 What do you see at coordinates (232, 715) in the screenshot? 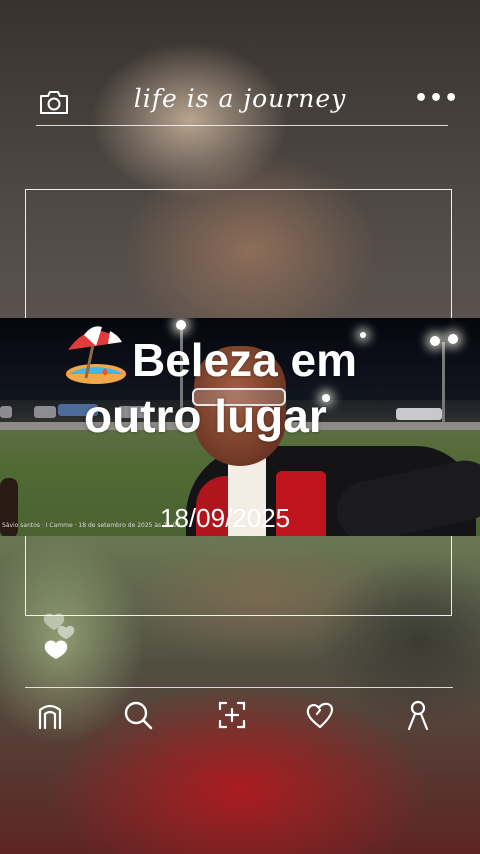
I see `add-frame-icon` at bounding box center [232, 715].